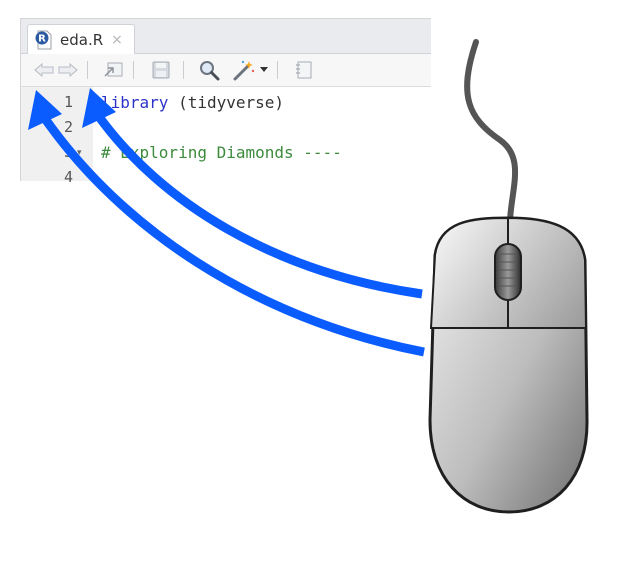 The height and width of the screenshot is (575, 640). I want to click on editor-tab-bar: R eda.R ×, so click(226, 36).